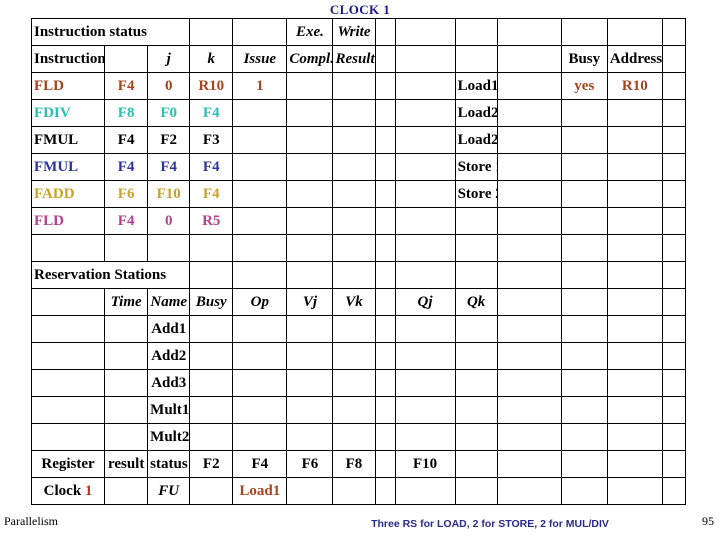 This screenshot has width=720, height=540. What do you see at coordinates (211, 167) in the screenshot?
I see `instruction-k: F4` at bounding box center [211, 167].